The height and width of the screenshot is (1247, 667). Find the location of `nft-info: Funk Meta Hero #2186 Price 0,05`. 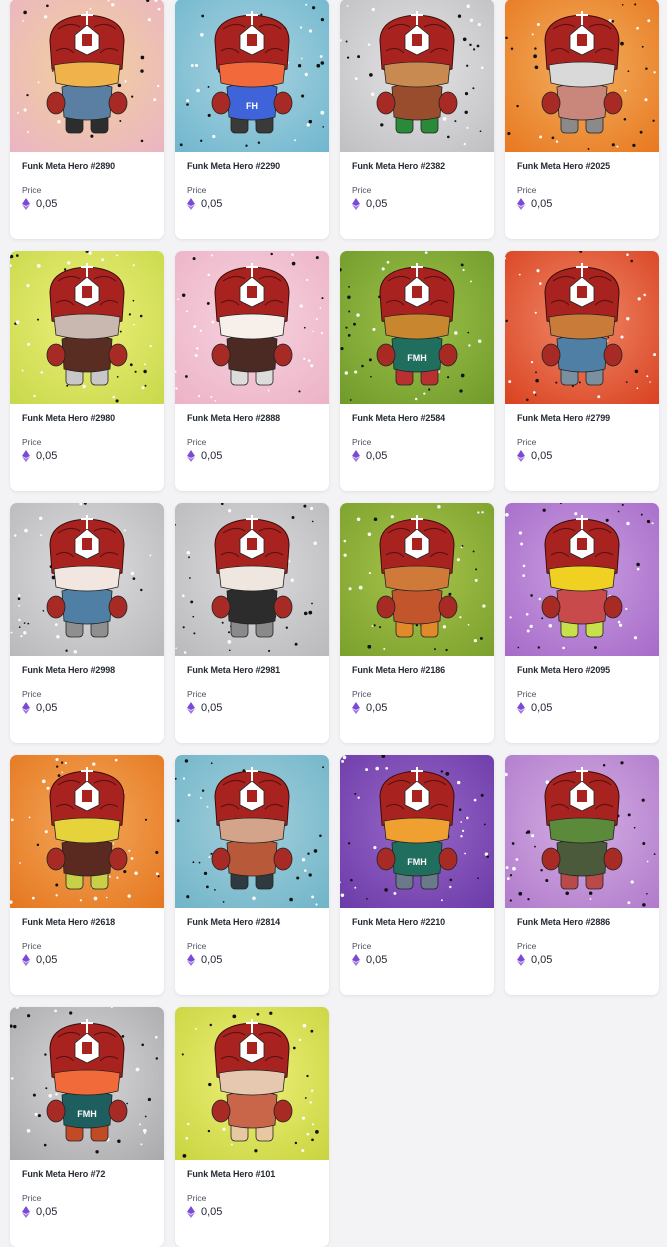

nft-info: Funk Meta Hero #2186 Price 0,05 is located at coordinates (417, 685).